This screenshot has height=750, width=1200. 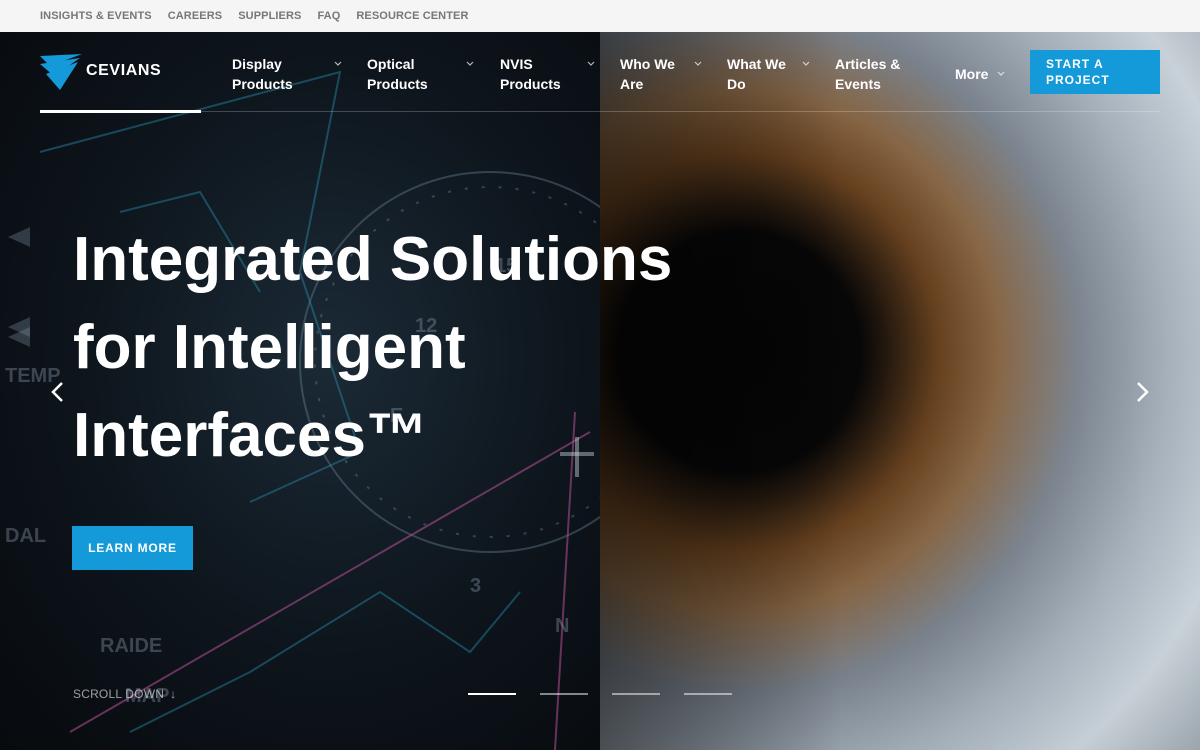 I want to click on svg-text: DAL, so click(x=25, y=536).